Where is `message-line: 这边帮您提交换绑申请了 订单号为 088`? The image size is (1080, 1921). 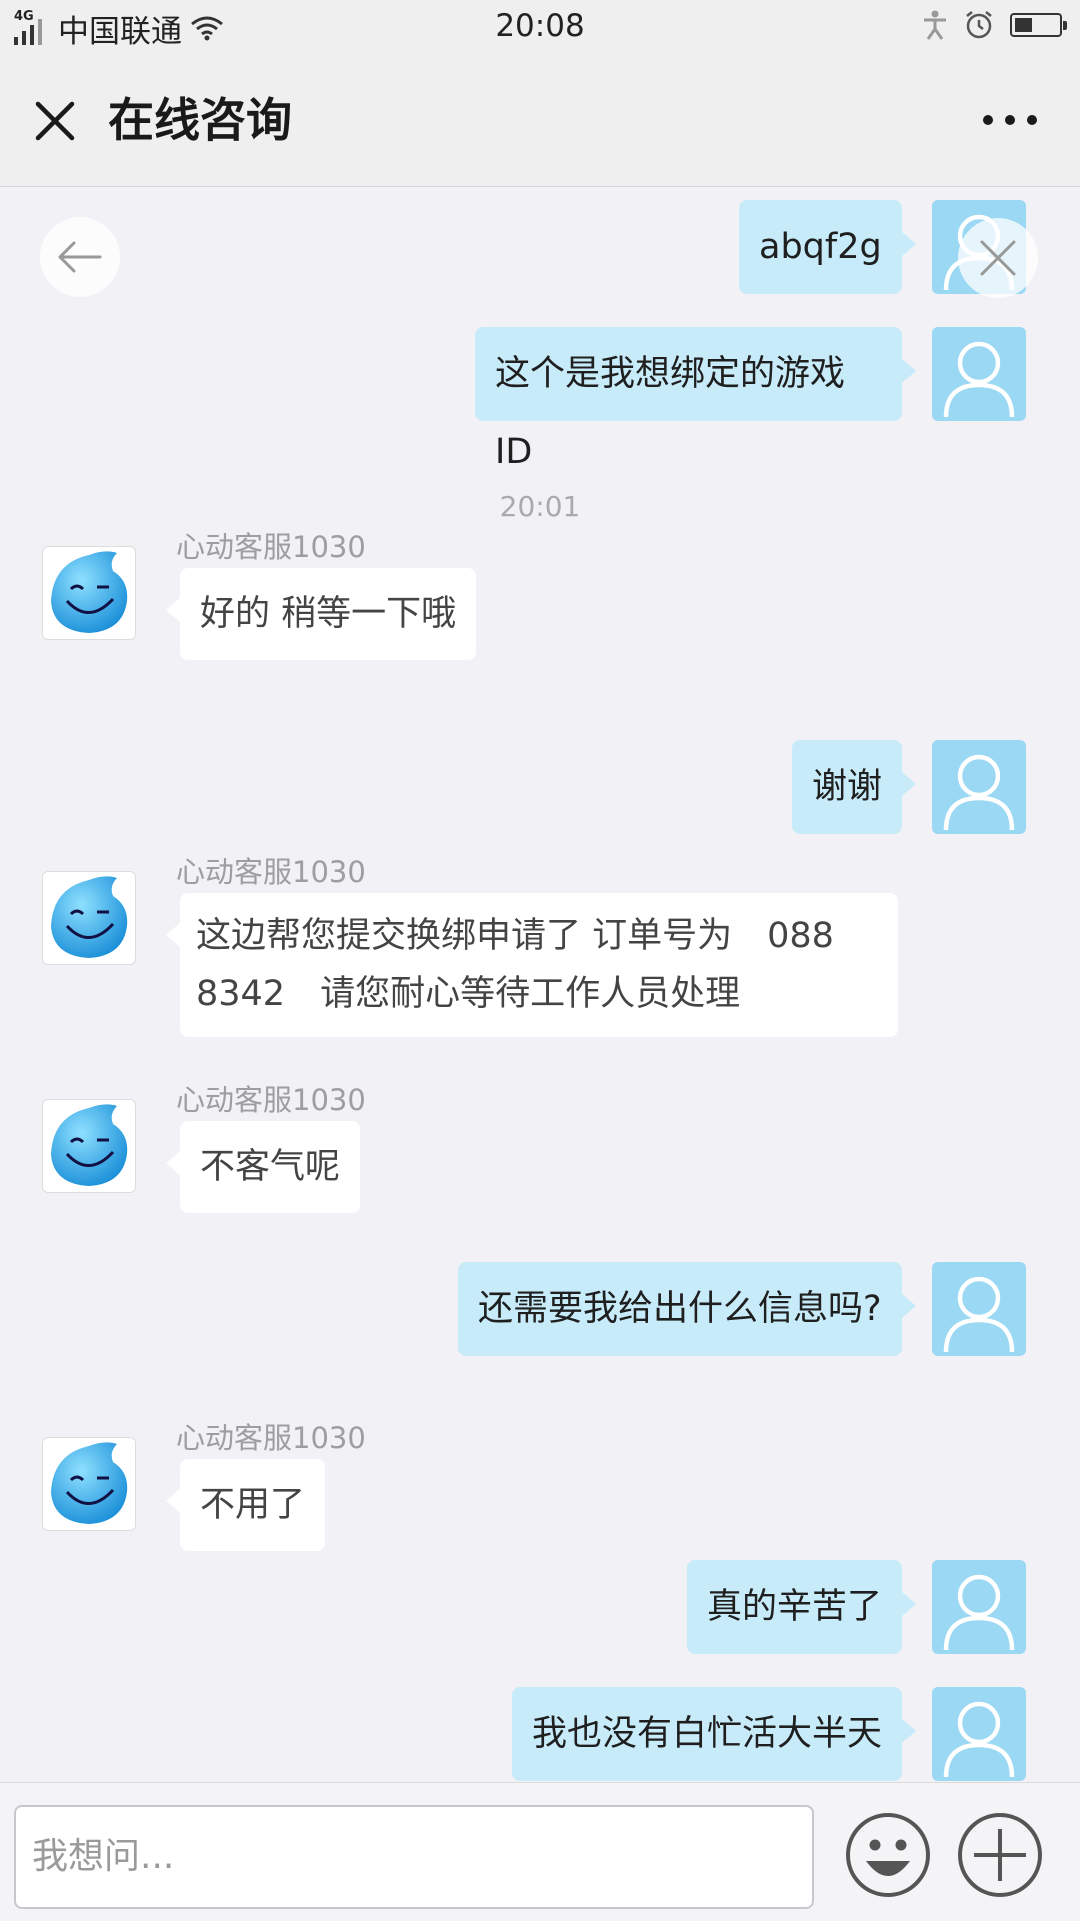
message-line: 这边帮您提交换绑申请了 订单号为 088 is located at coordinates (515, 936).